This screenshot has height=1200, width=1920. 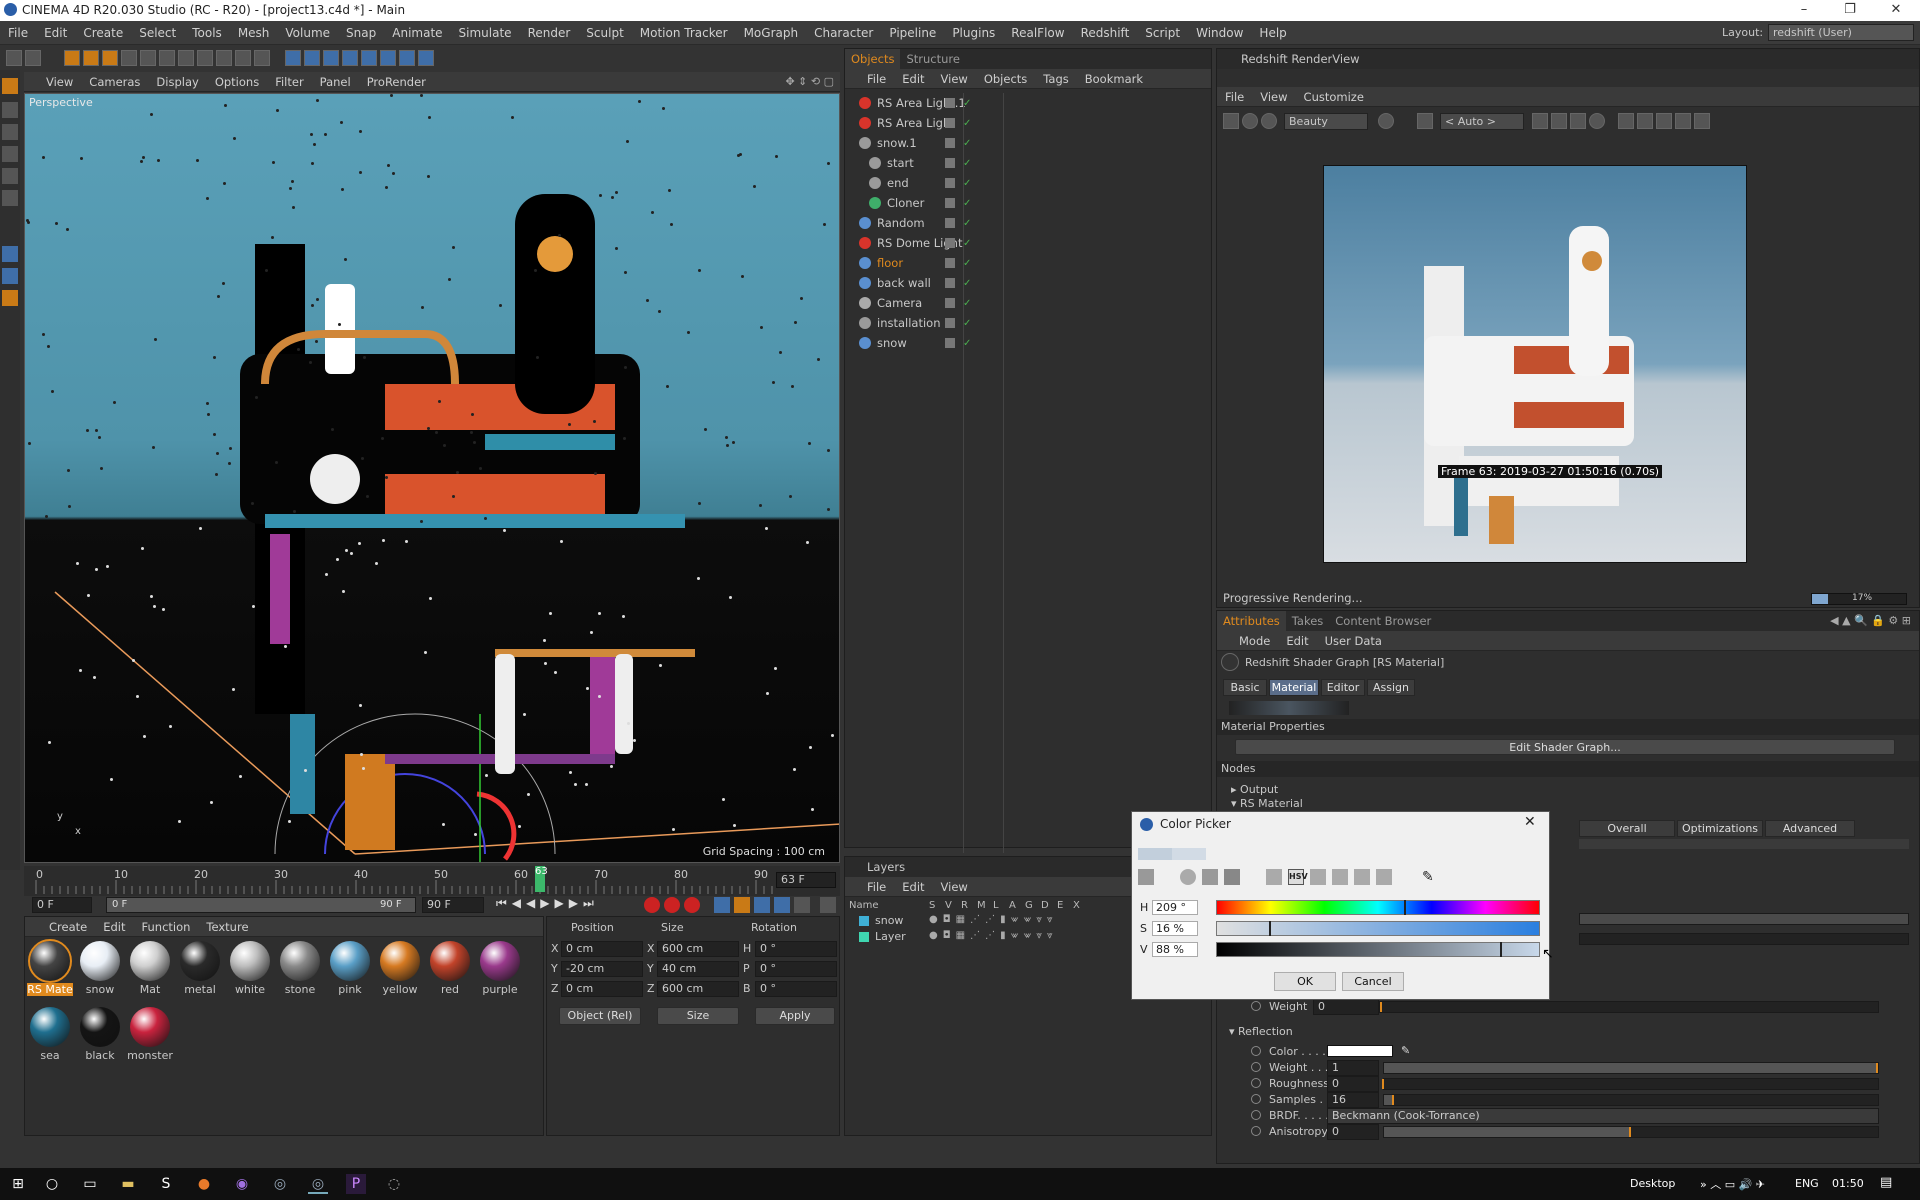 What do you see at coordinates (1683, 121) in the screenshot?
I see `history-icon` at bounding box center [1683, 121].